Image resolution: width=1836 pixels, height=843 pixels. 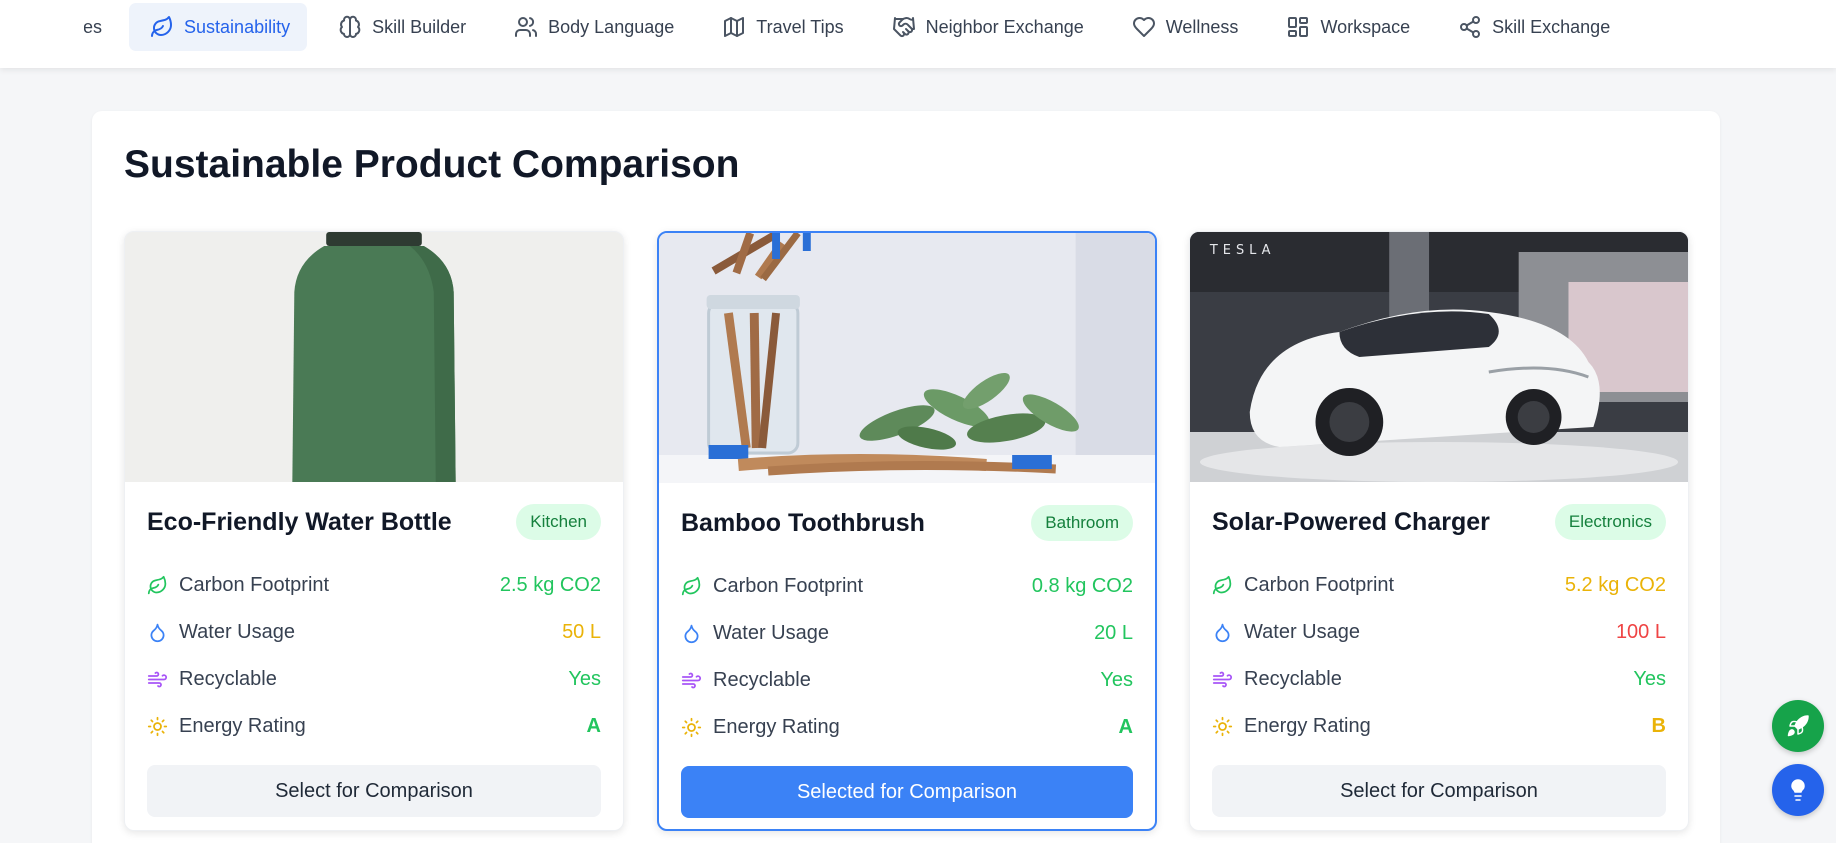 What do you see at coordinates (550, 585) in the screenshot?
I see `metric-value: 2.5 kg CO2` at bounding box center [550, 585].